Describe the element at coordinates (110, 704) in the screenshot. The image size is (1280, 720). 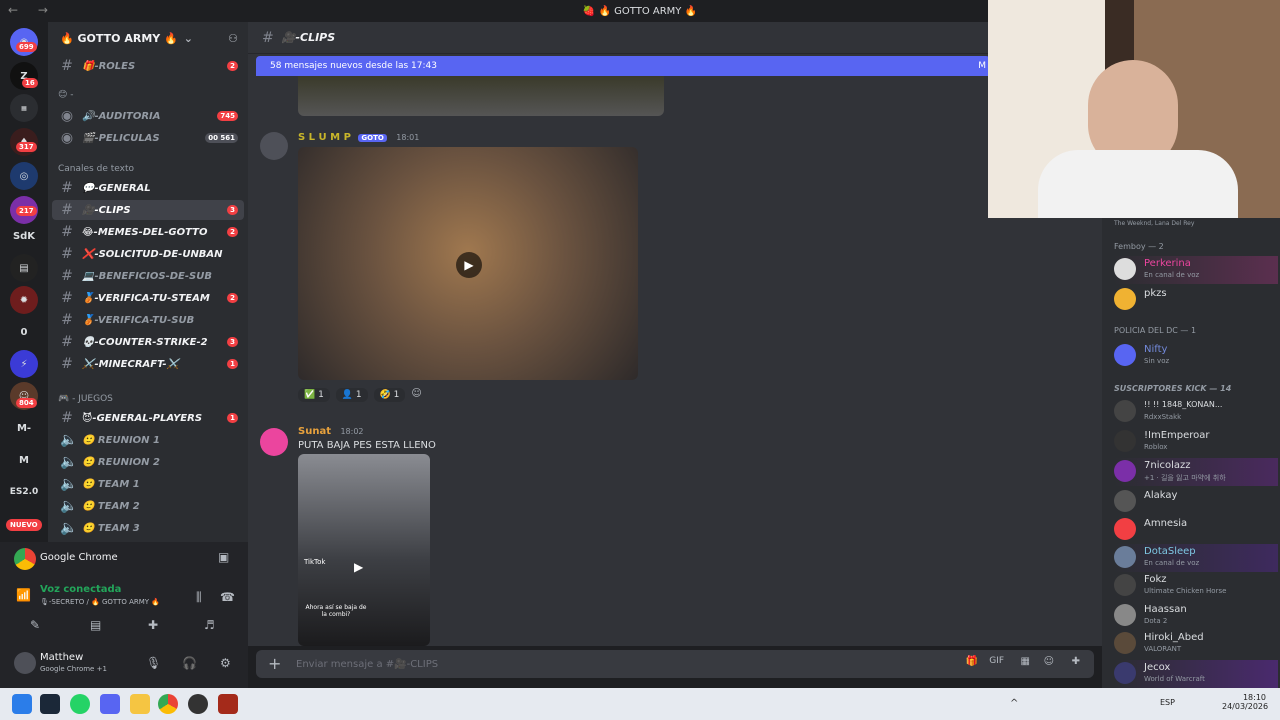
I see `discord-icon` at that location.